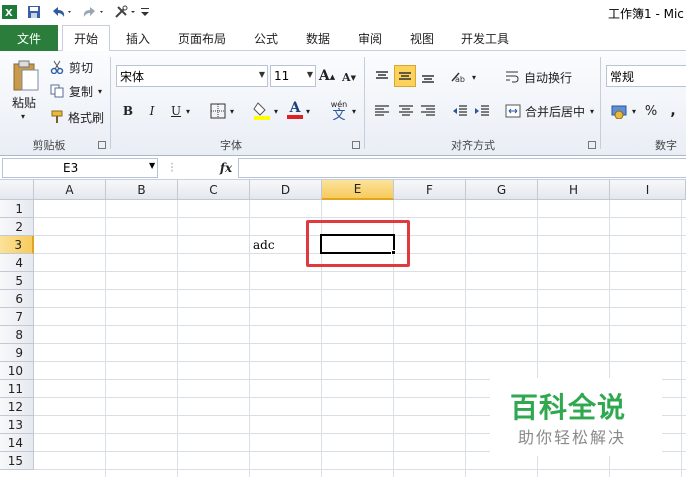  Describe the element at coordinates (405, 76) in the screenshot. I see `align-middle-icon` at that location.